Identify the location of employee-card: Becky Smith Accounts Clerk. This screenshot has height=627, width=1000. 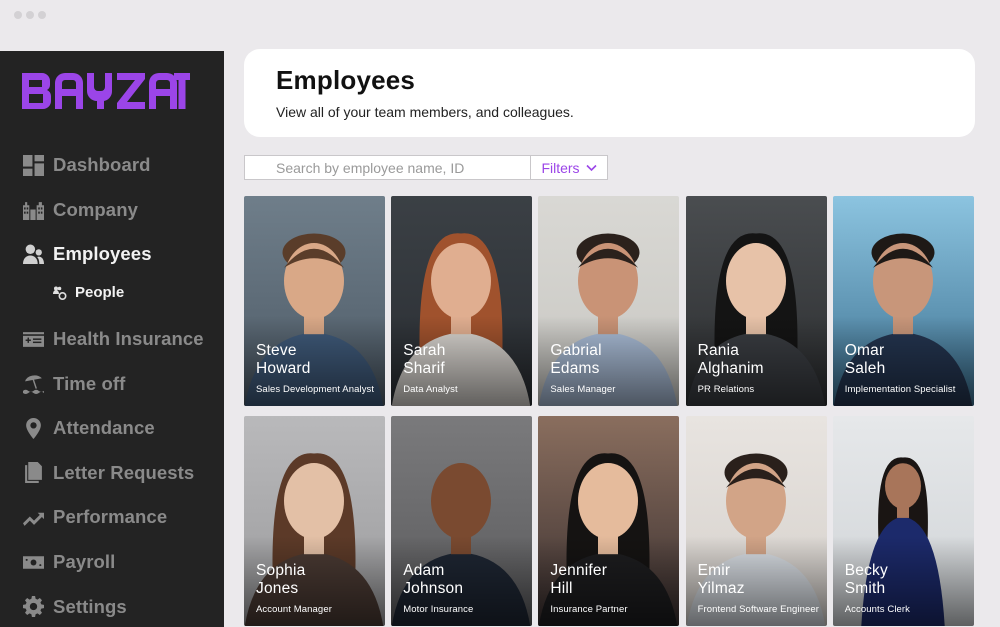
(903, 521).